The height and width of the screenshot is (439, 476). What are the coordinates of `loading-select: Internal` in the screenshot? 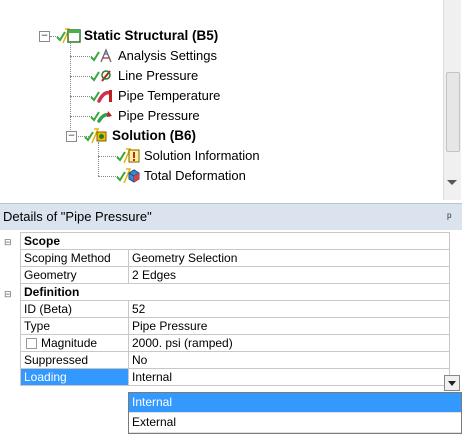 It's located at (289, 377).